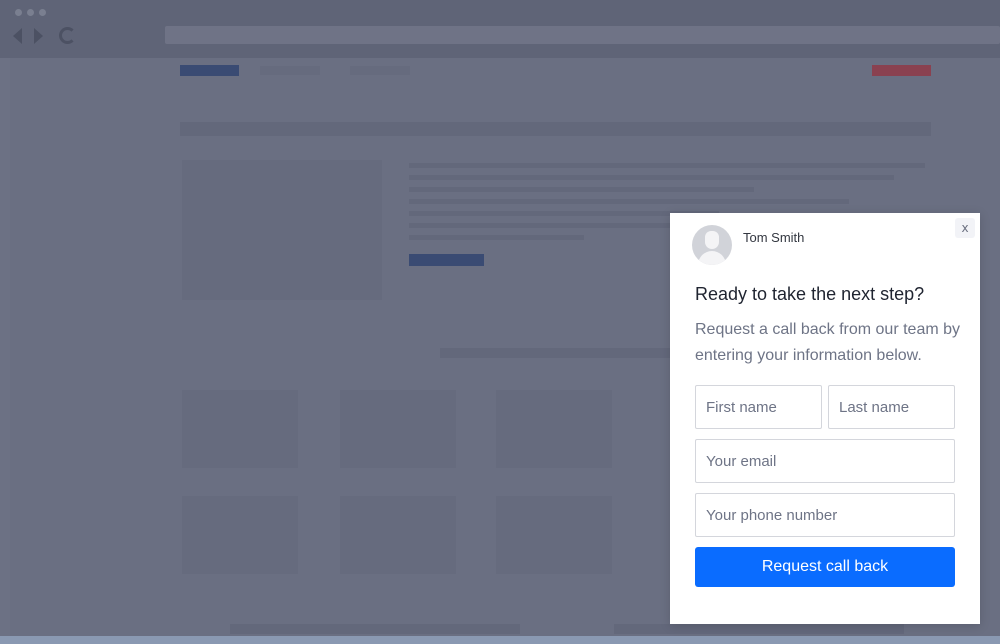 The width and height of the screenshot is (1000, 644). What do you see at coordinates (282, 230) in the screenshot?
I see `image-placeholder` at bounding box center [282, 230].